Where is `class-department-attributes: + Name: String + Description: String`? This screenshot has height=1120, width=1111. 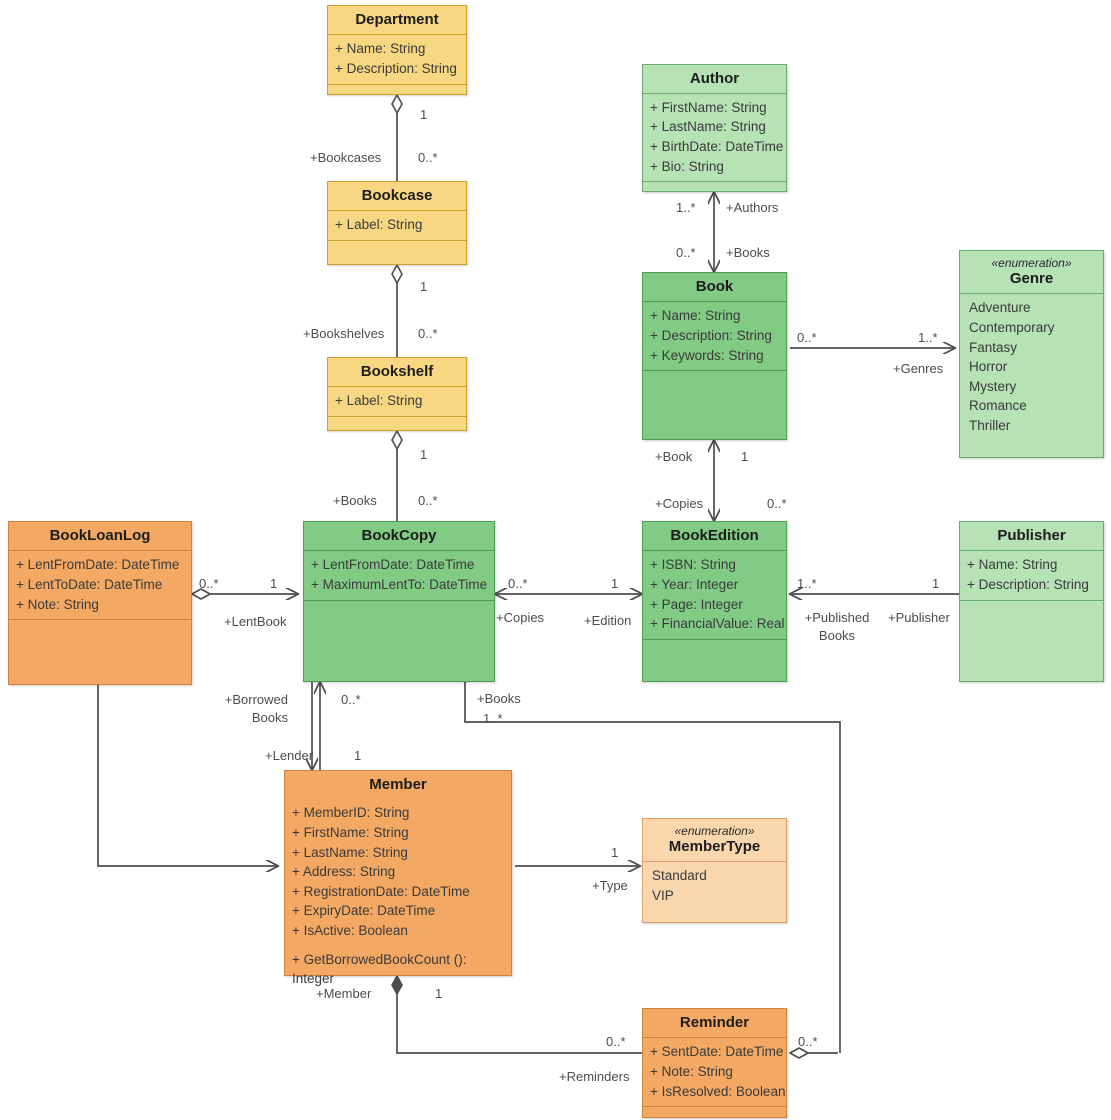
class-department-attributes: + Name: String + Description: String is located at coordinates (397, 59).